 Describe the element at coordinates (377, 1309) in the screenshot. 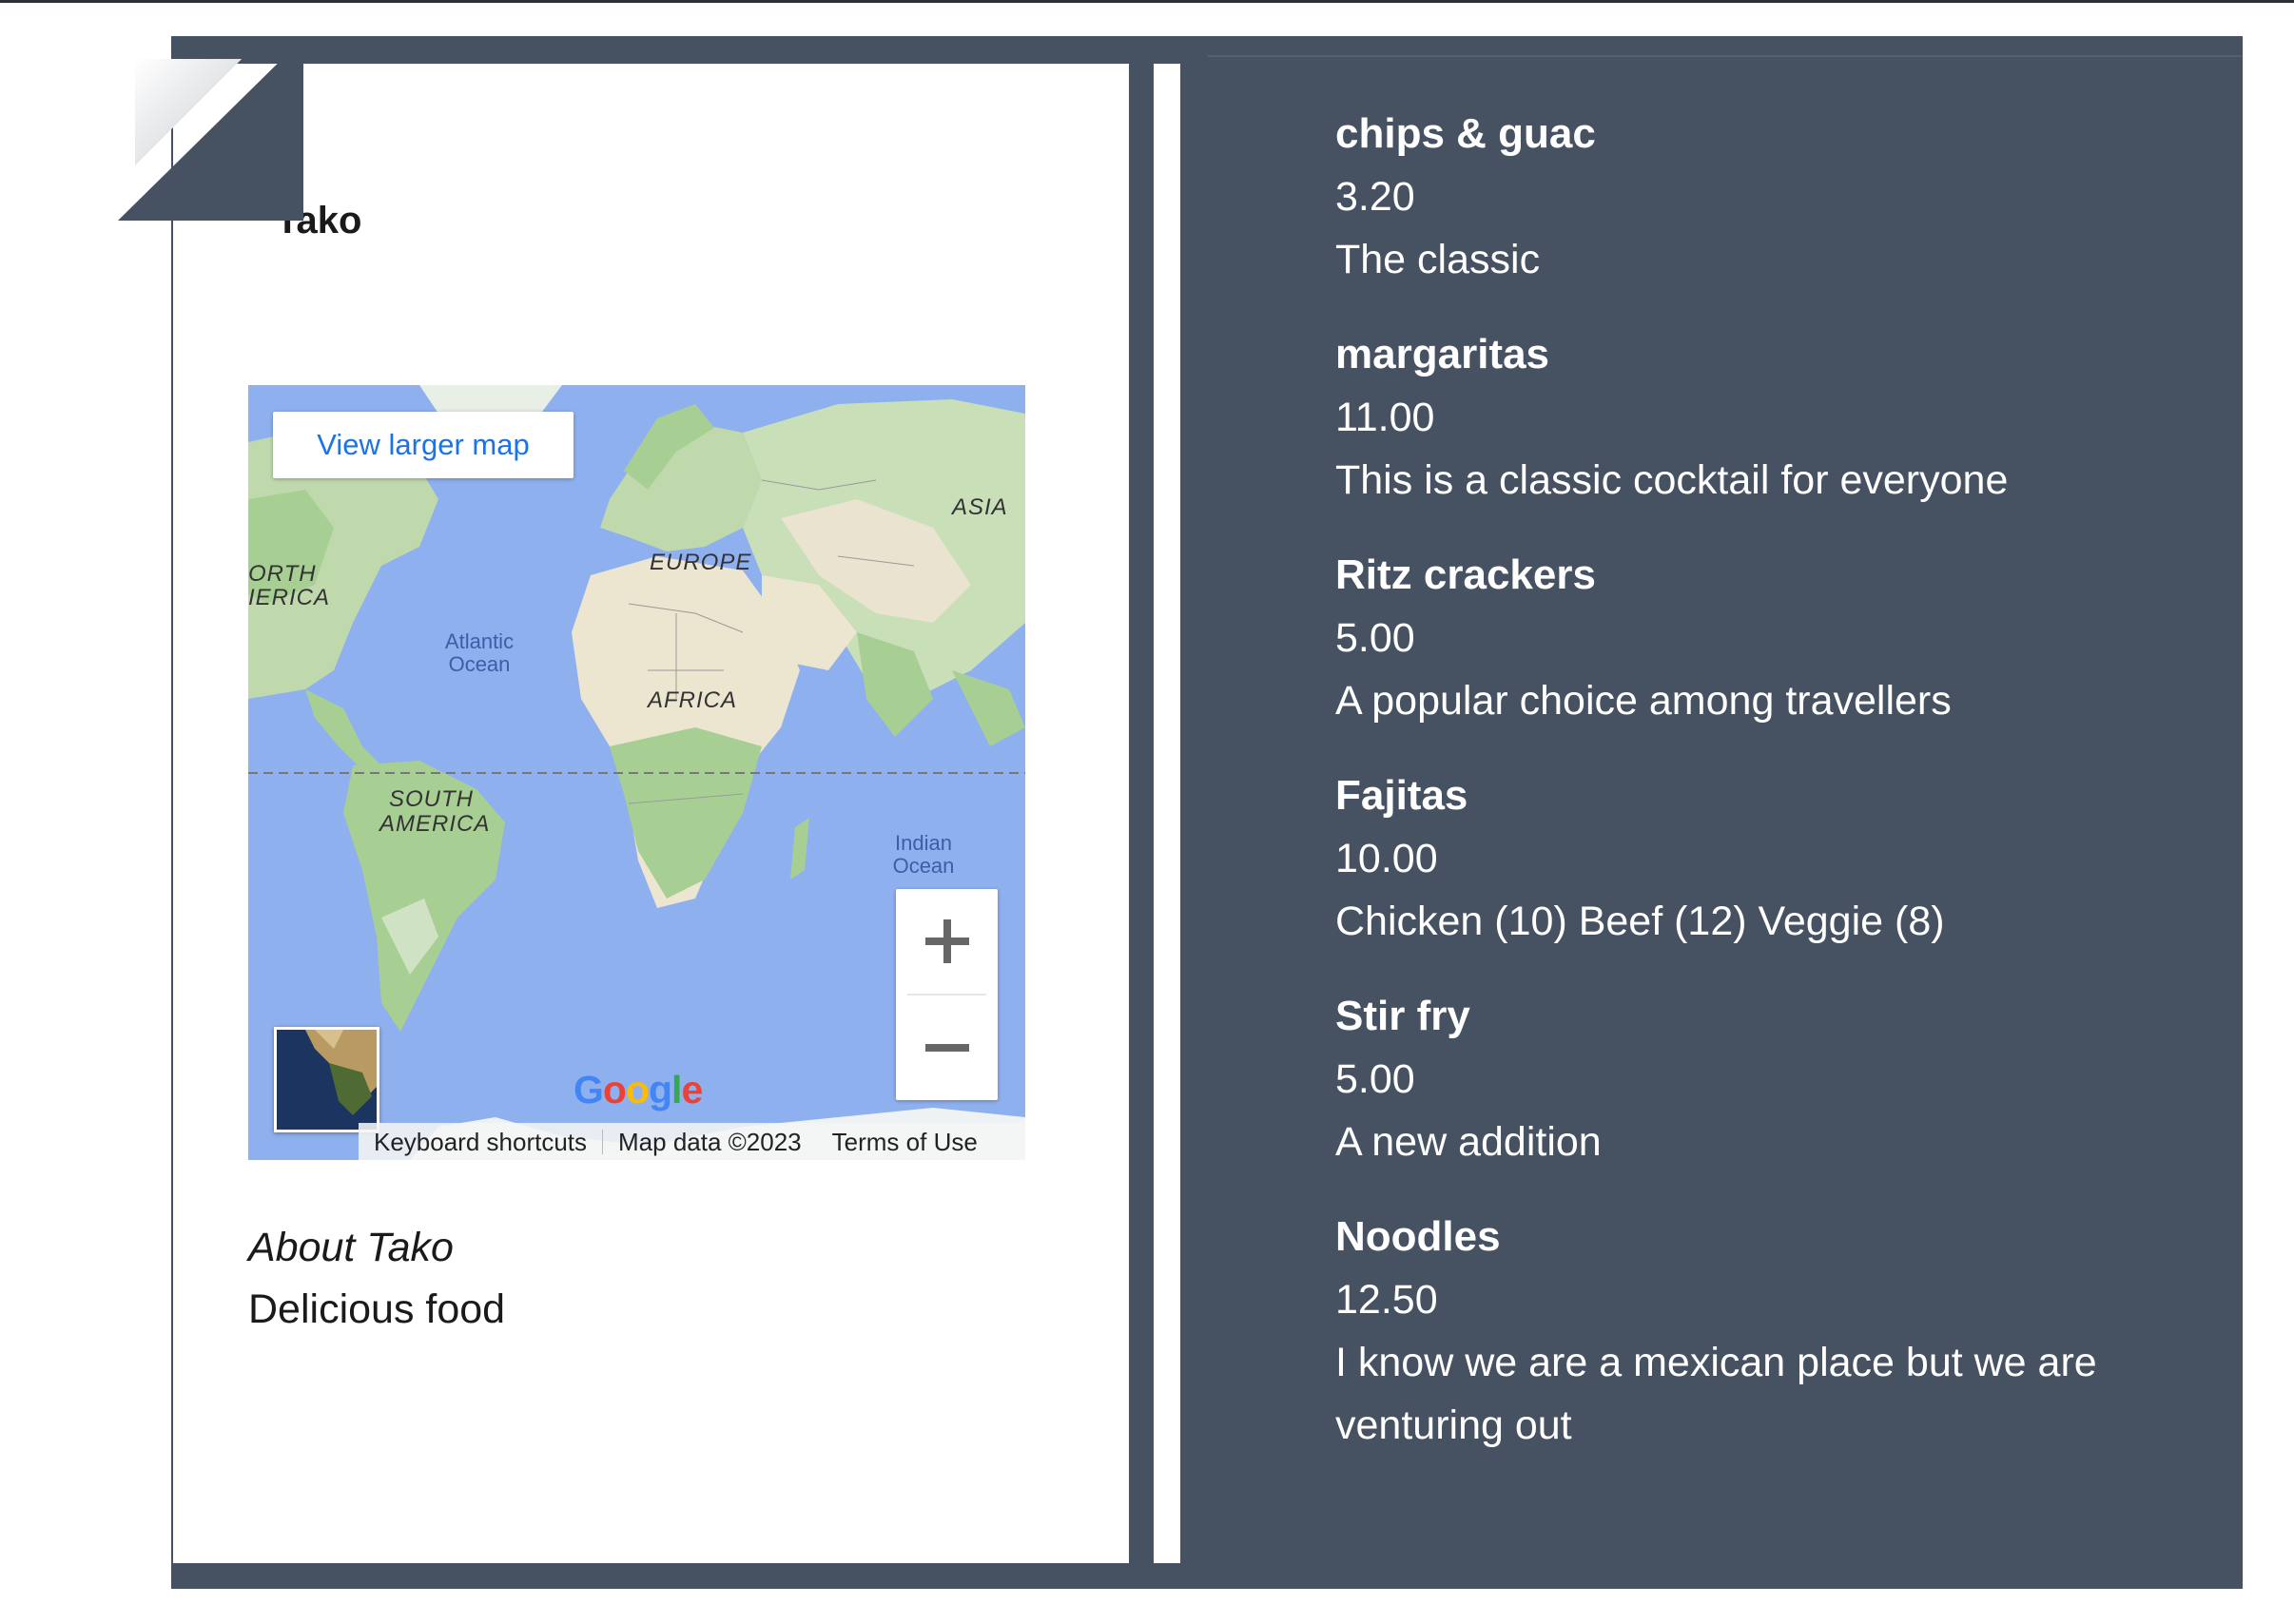

I see `about-text: Delicious food` at that location.